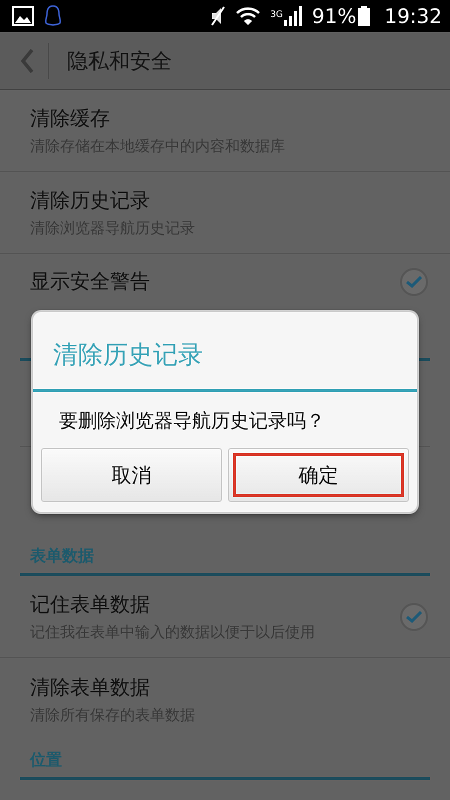 The image size is (450, 800). Describe the element at coordinates (334, 16) in the screenshot. I see `battery-level: 91%` at that location.